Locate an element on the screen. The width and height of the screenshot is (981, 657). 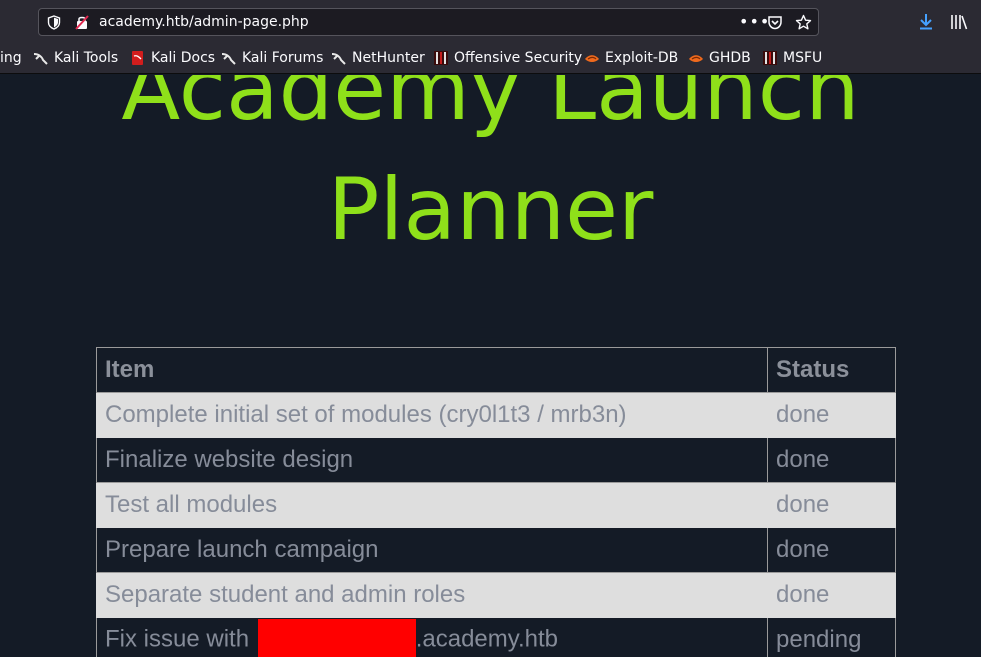
bookmark-ghdb: GHDB is located at coordinates (719, 58).